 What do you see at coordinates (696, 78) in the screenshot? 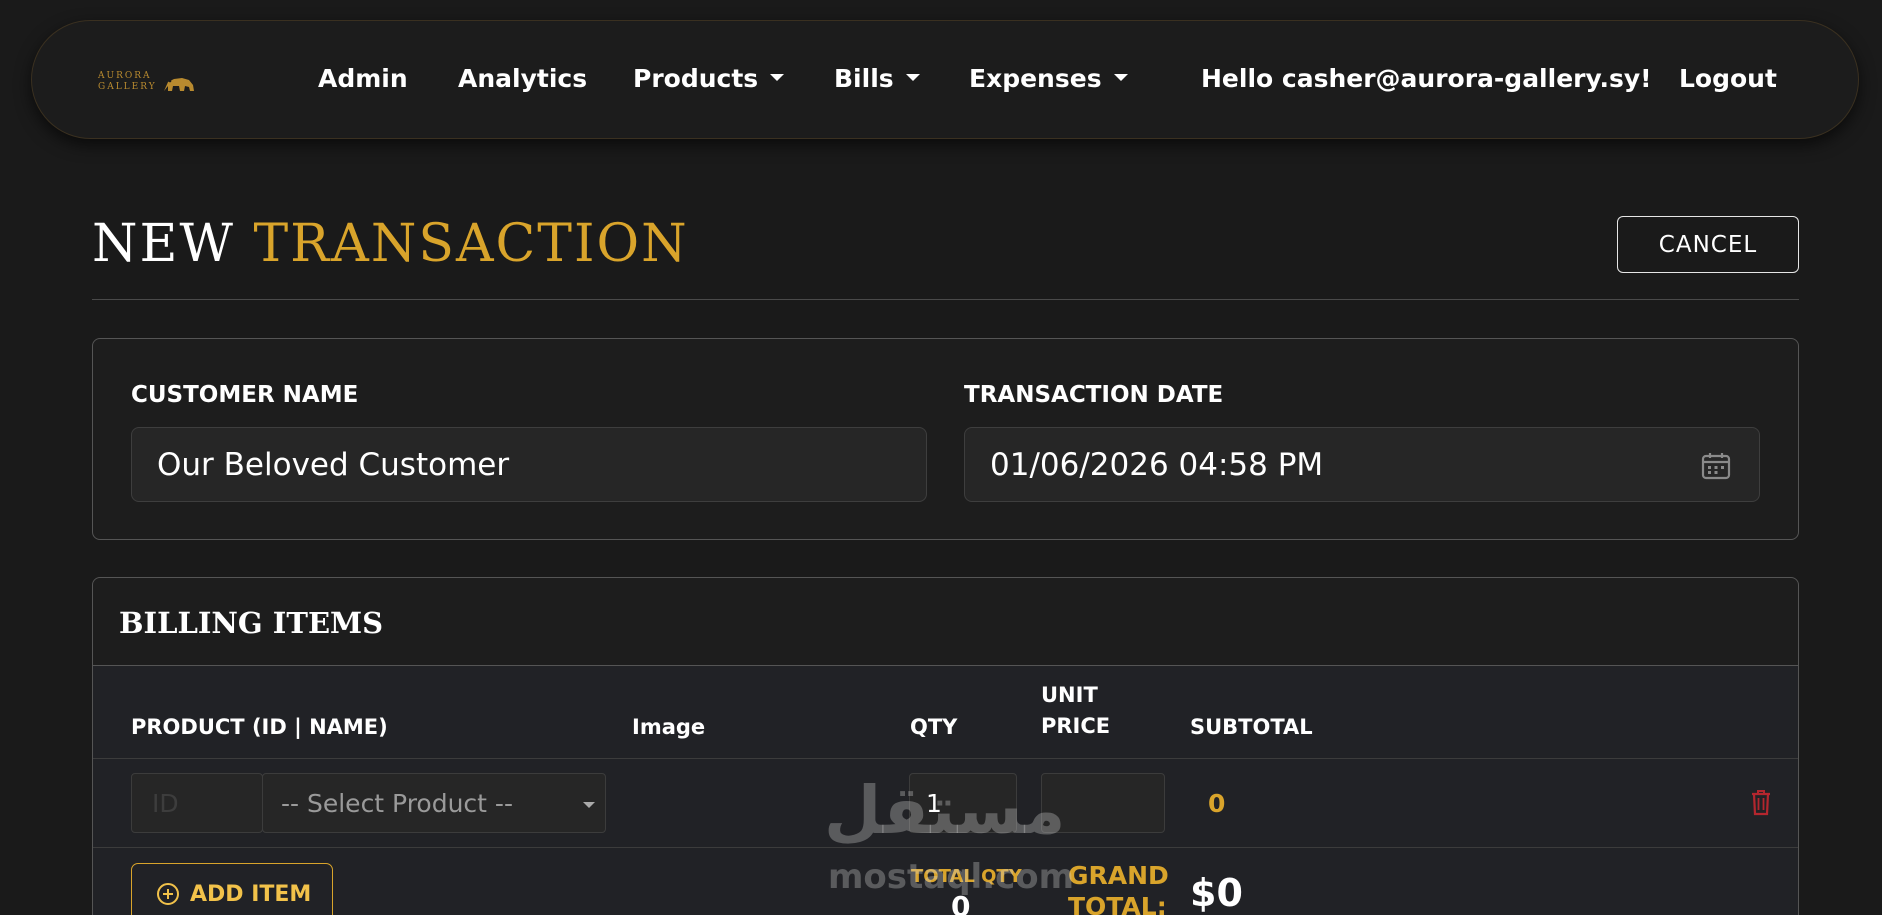
I see `nav-products-label: Products` at bounding box center [696, 78].